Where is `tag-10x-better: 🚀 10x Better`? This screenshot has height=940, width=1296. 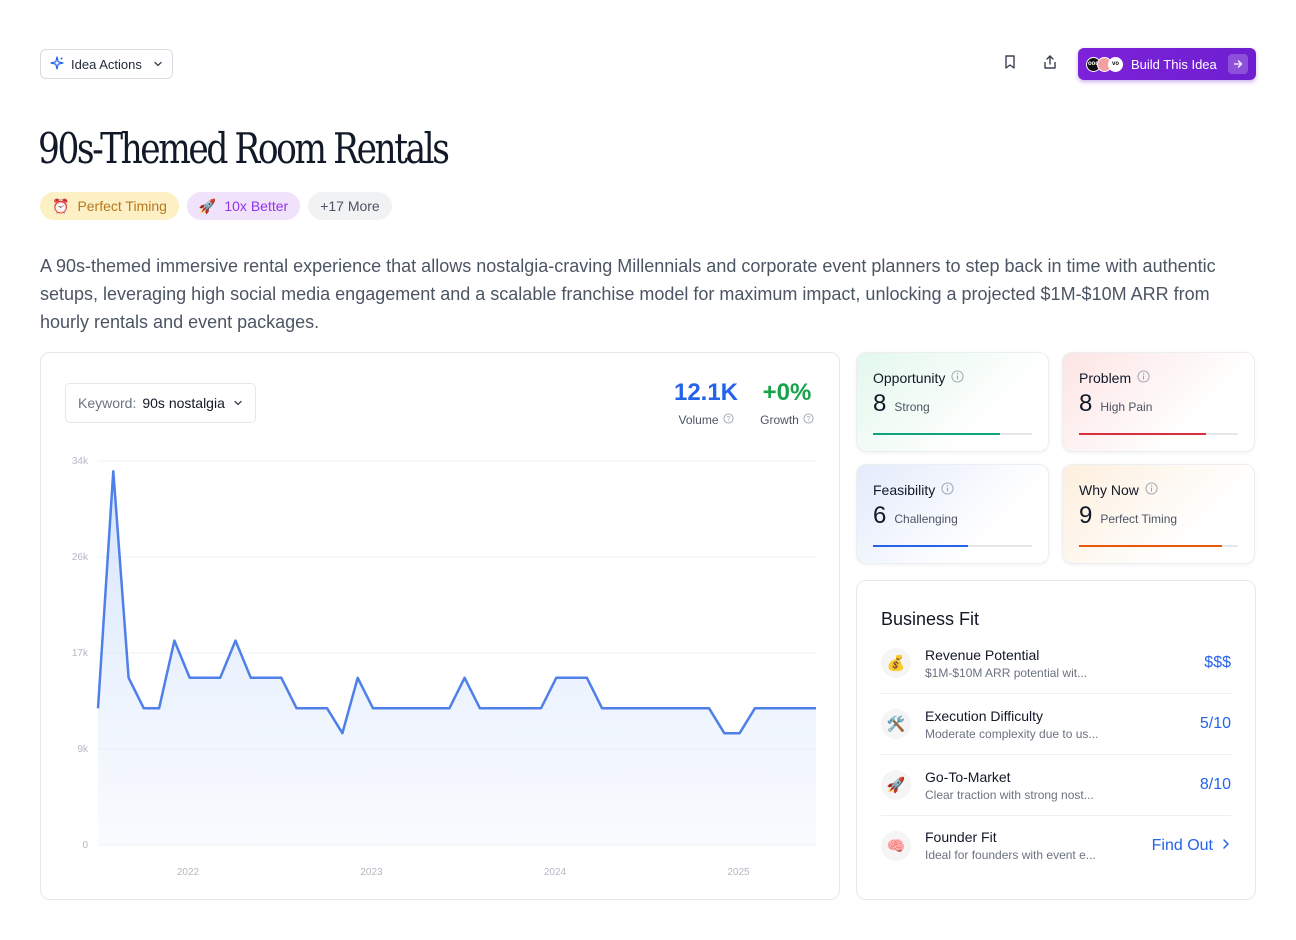 tag-10x-better: 🚀 10x Better is located at coordinates (243, 206).